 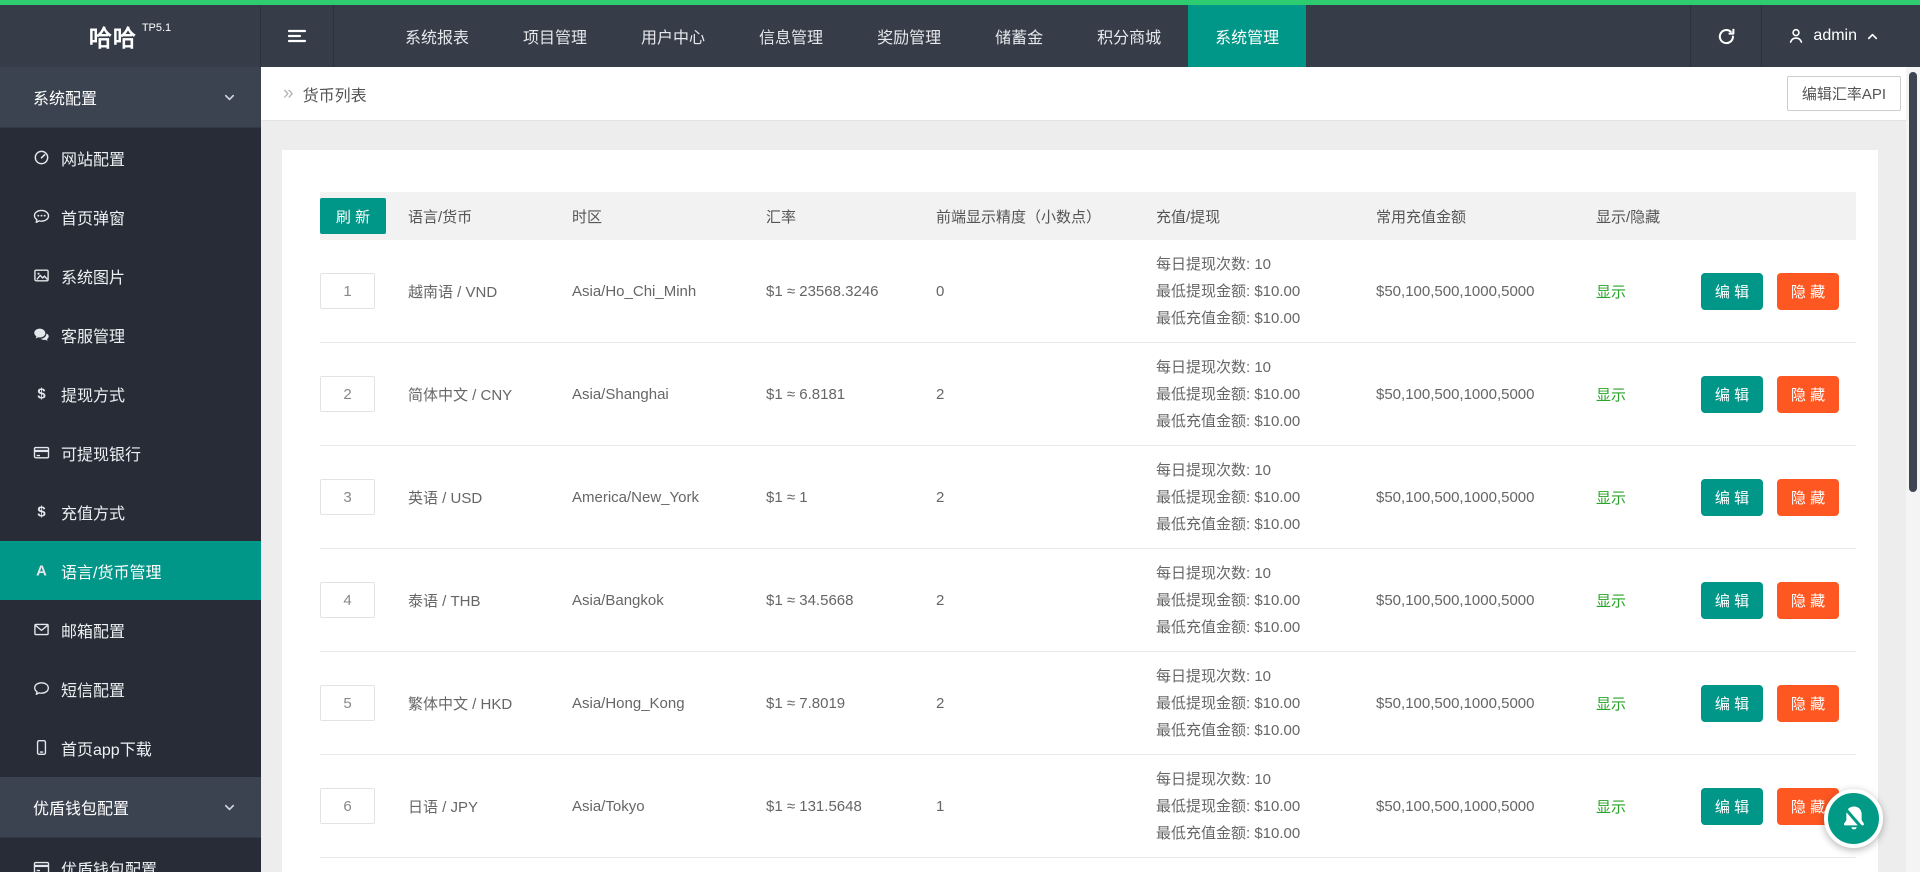 I want to click on nav-menu-item-label: 信息管理, so click(x=791, y=38).